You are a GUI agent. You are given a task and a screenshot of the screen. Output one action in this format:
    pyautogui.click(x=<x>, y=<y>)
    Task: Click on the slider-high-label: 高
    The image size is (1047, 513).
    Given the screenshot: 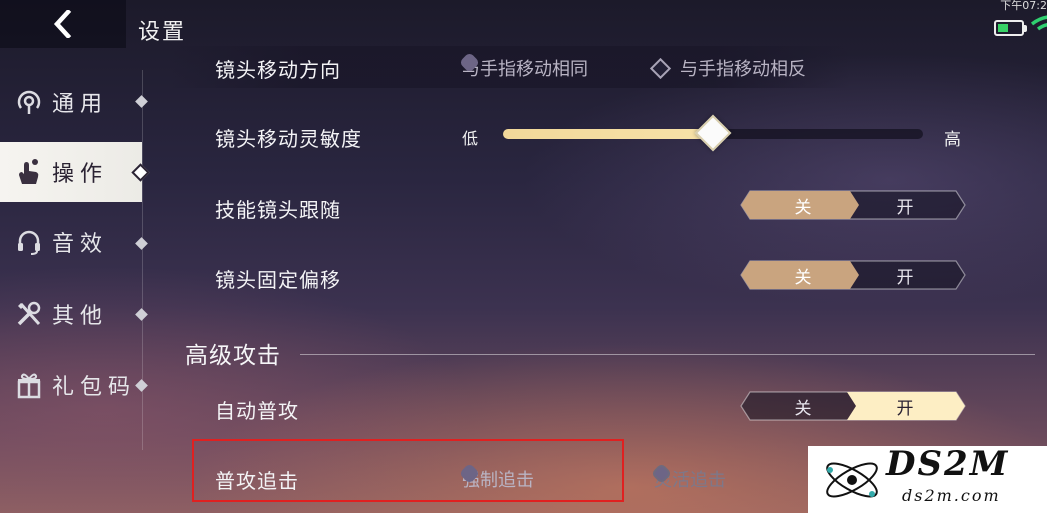 What is the action you would take?
    pyautogui.click(x=952, y=140)
    